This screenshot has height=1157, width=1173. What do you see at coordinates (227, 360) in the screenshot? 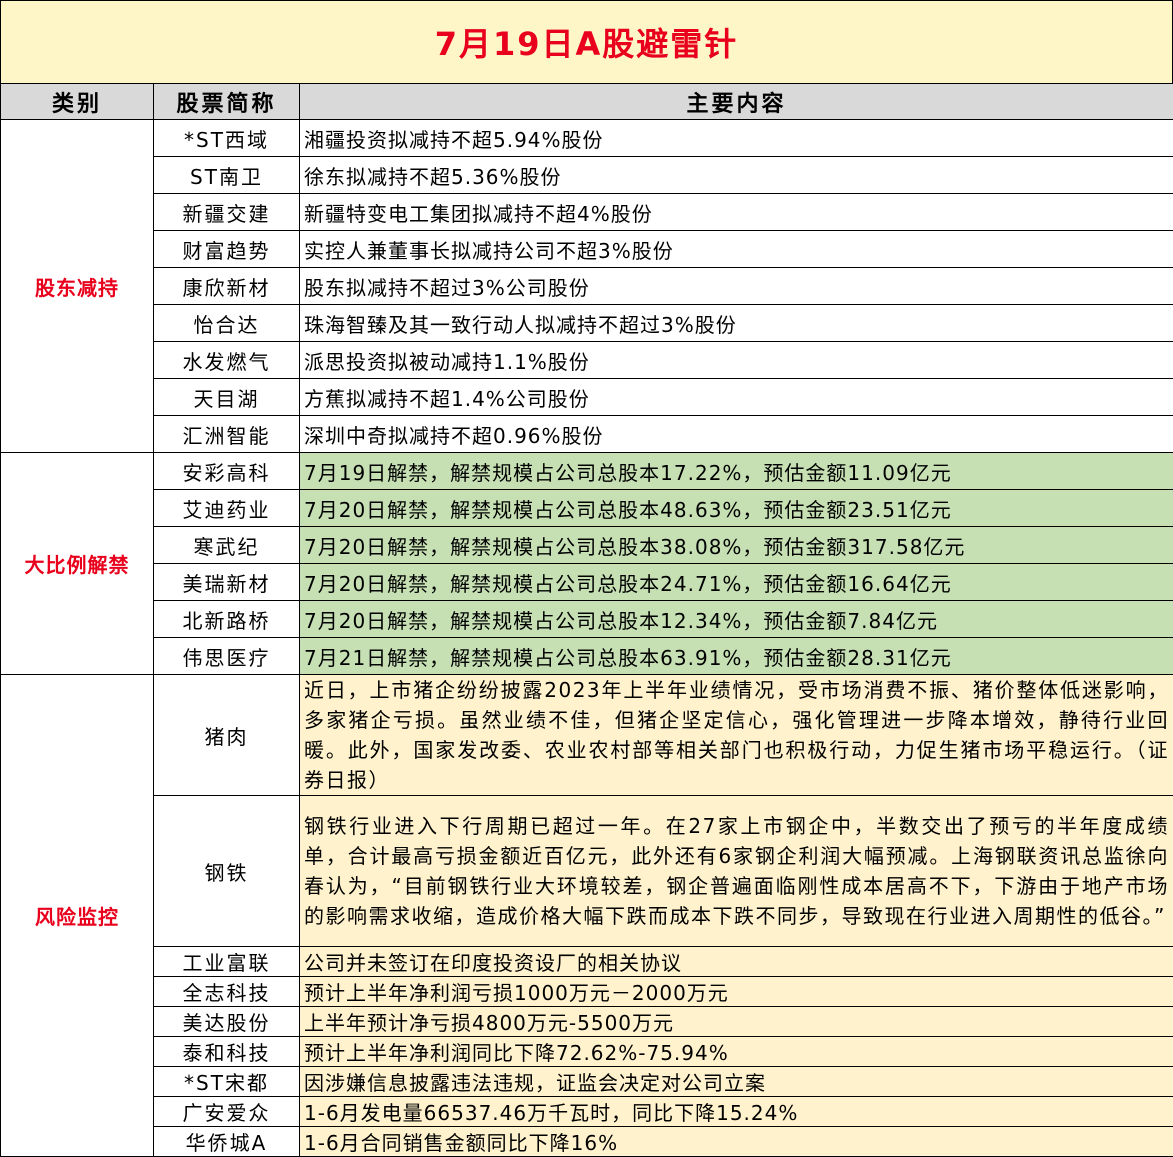
I see `stock-name: 水发燃气` at bounding box center [227, 360].